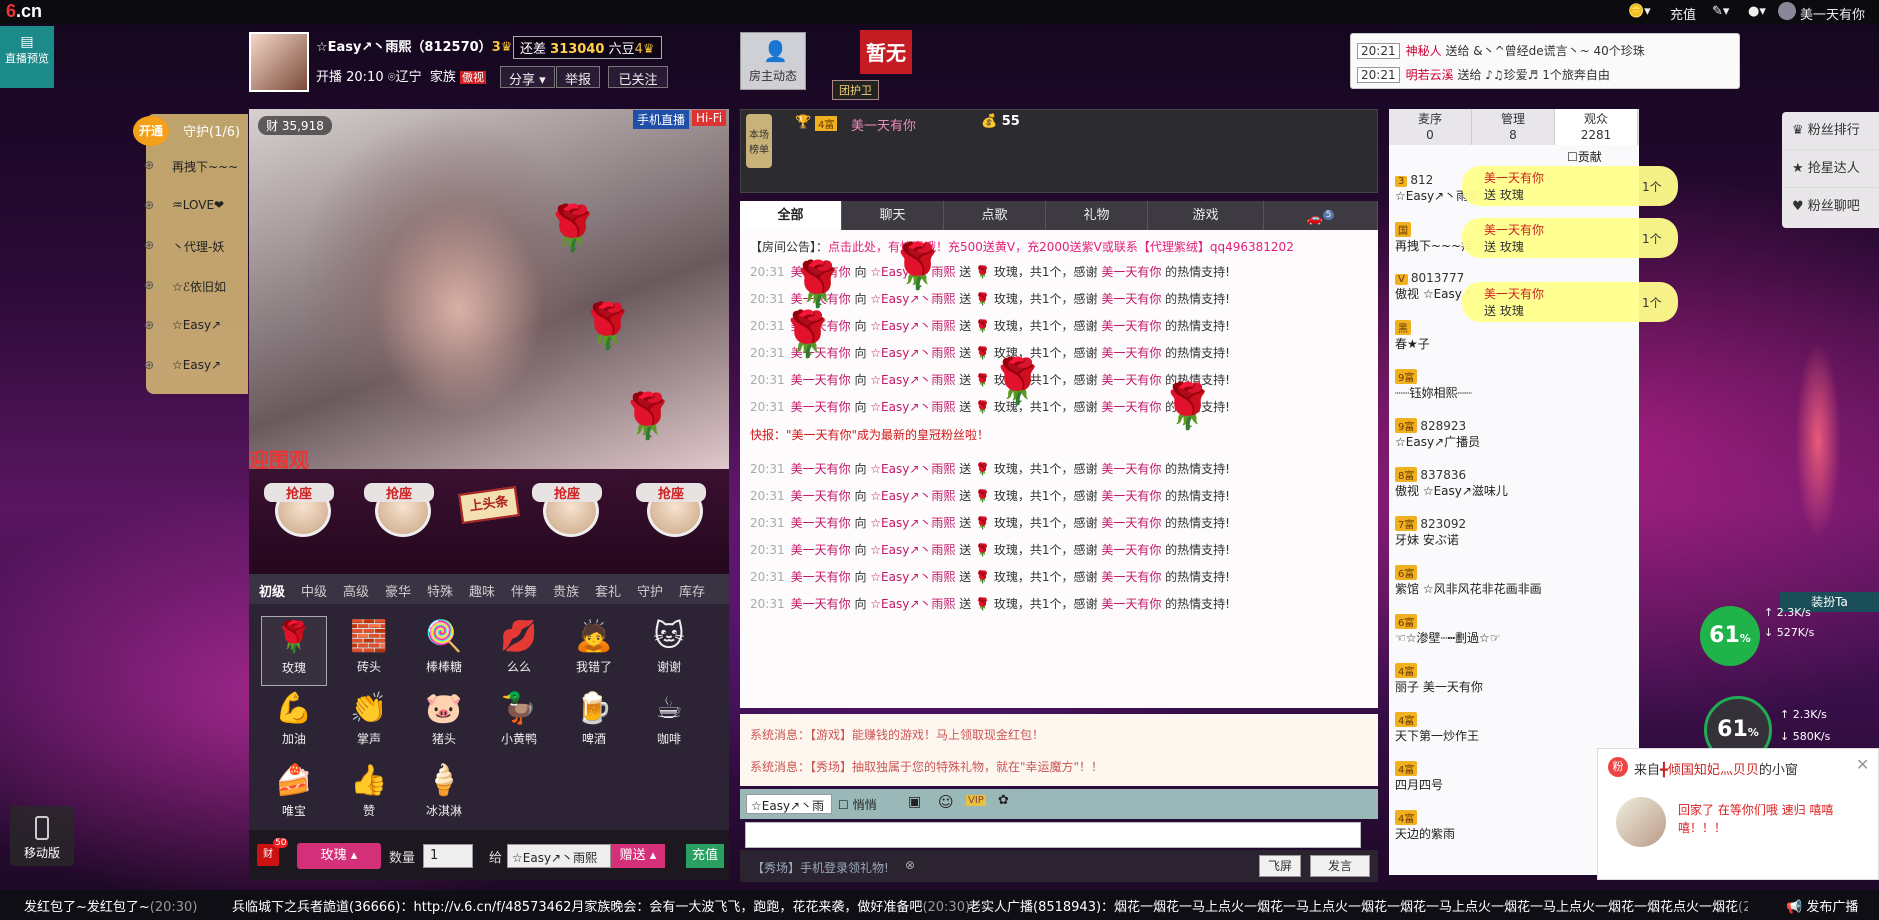 Image resolution: width=1879 pixels, height=920 pixels. What do you see at coordinates (1451, 483) in the screenshot?
I see `audience-item: 8富 837836 傲视 ☆Easy↗滋味儿` at bounding box center [1451, 483].